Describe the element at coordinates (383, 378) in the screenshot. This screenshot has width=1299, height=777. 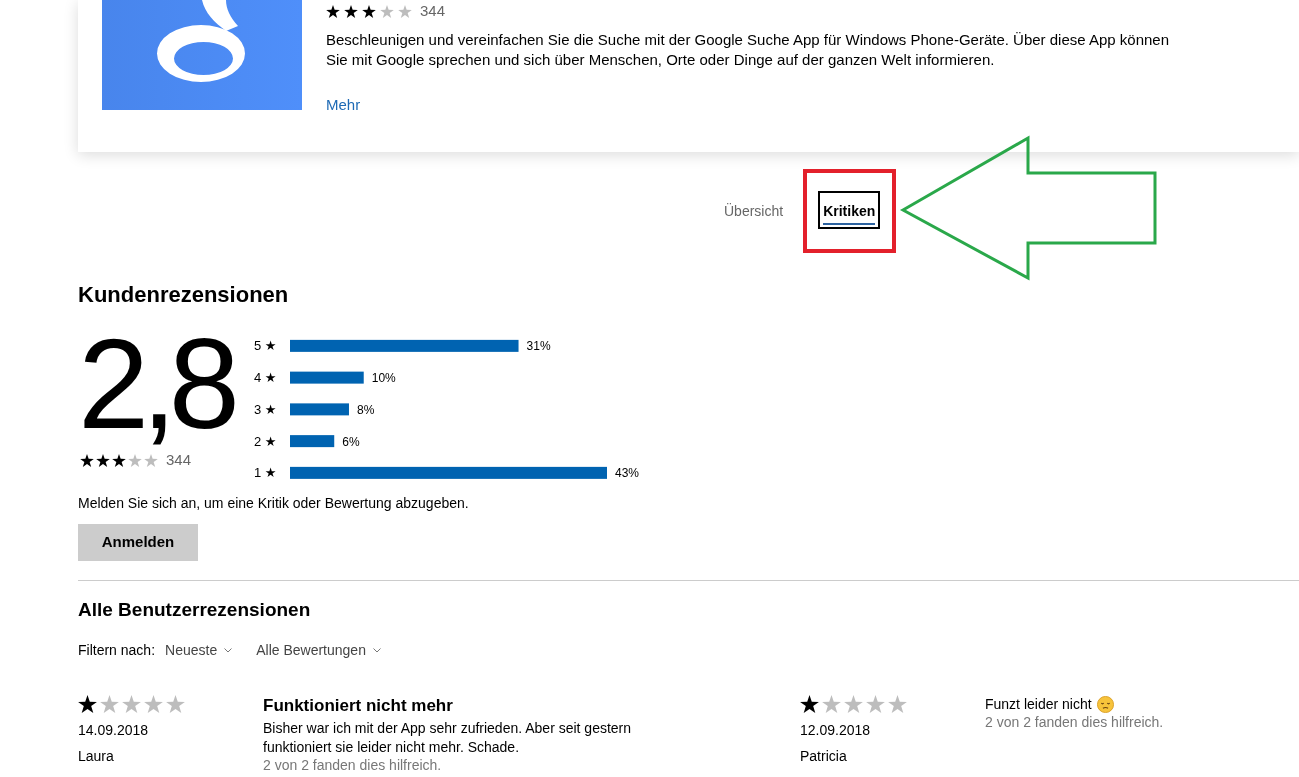
I see `value-label: 10%` at that location.